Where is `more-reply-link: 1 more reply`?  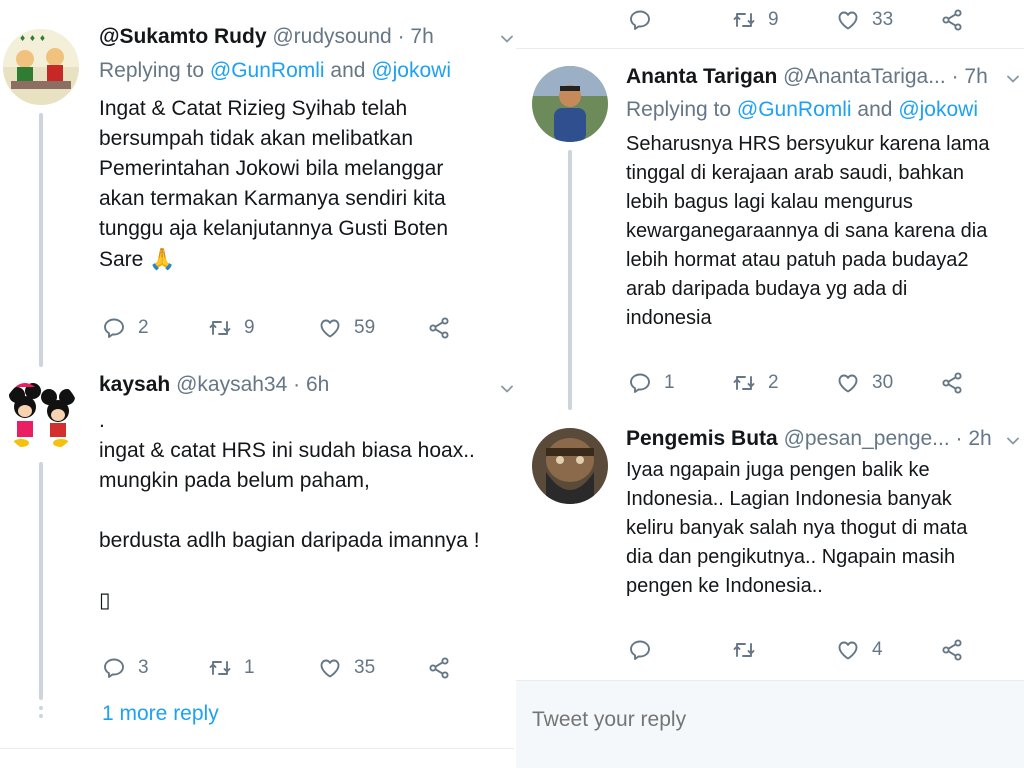
more-reply-link: 1 more reply is located at coordinates (160, 714).